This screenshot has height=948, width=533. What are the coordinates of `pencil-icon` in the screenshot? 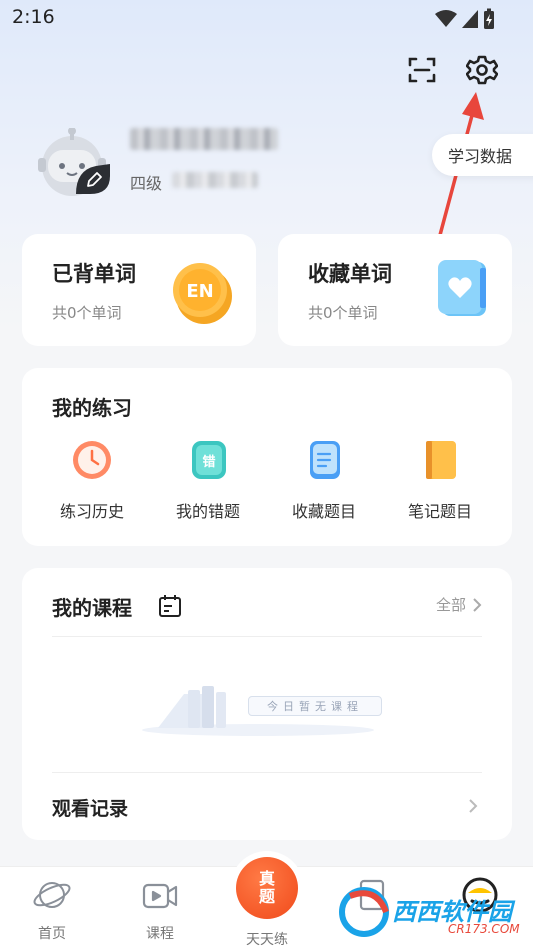 It's located at (93, 179).